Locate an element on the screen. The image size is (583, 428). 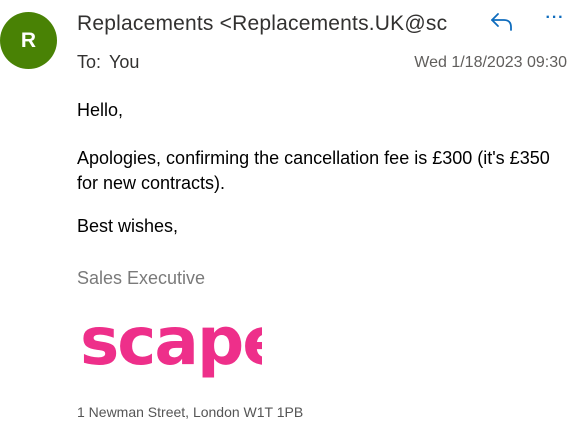
greeting-text: Hello, is located at coordinates (100, 110).